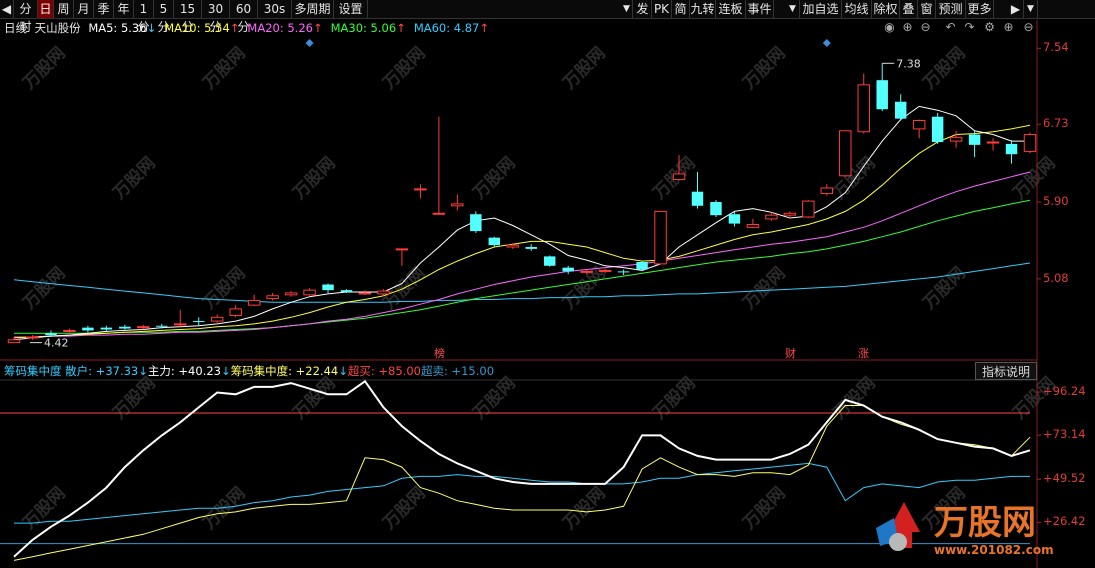 The height and width of the screenshot is (568, 1095). Describe the element at coordinates (522, 282) in the screenshot. I see `ma60-line` at that location.